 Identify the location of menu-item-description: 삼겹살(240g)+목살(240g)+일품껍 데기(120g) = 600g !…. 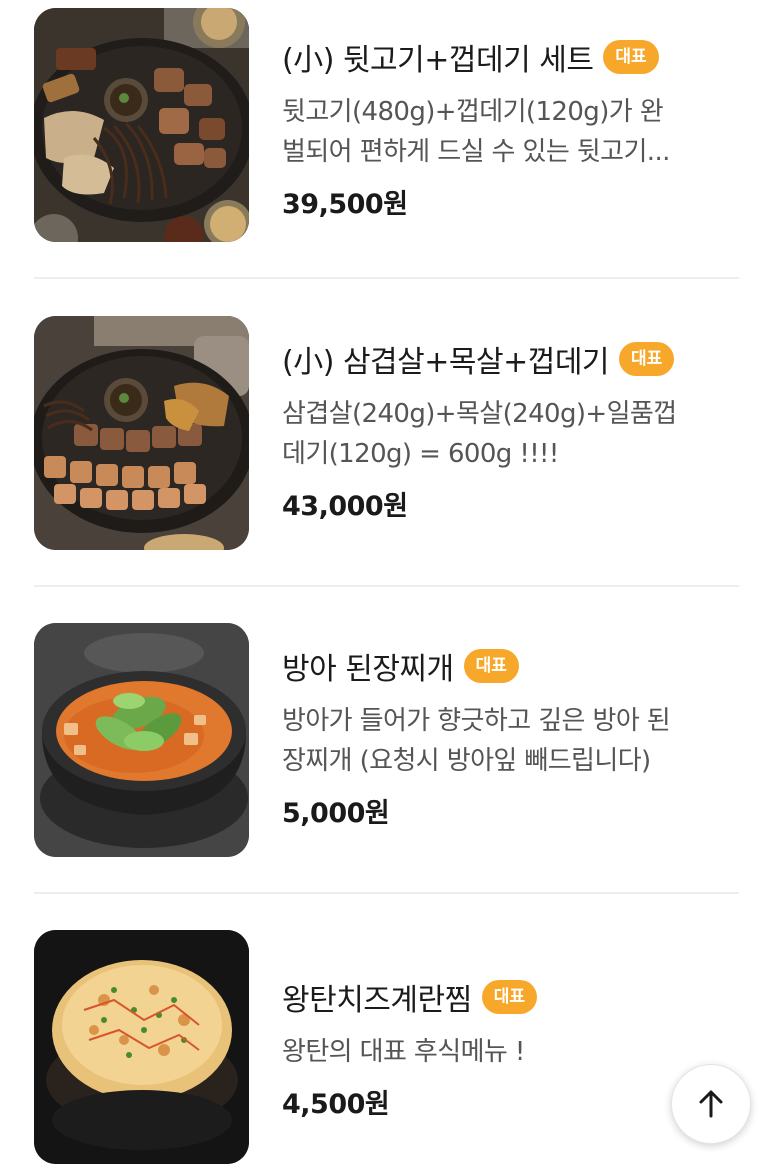
(479, 434).